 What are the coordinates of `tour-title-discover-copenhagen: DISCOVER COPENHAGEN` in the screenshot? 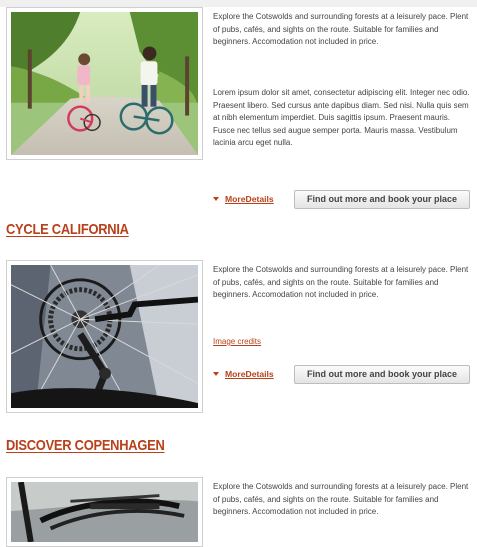 It's located at (85, 445).